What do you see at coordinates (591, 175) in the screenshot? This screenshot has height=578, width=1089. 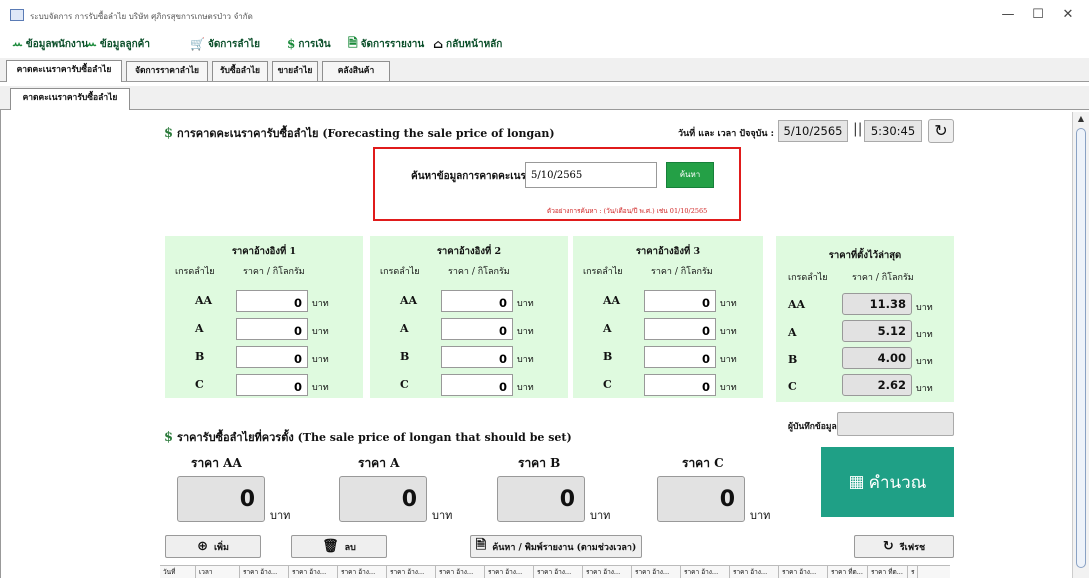 I see `search-date-input` at bounding box center [591, 175].